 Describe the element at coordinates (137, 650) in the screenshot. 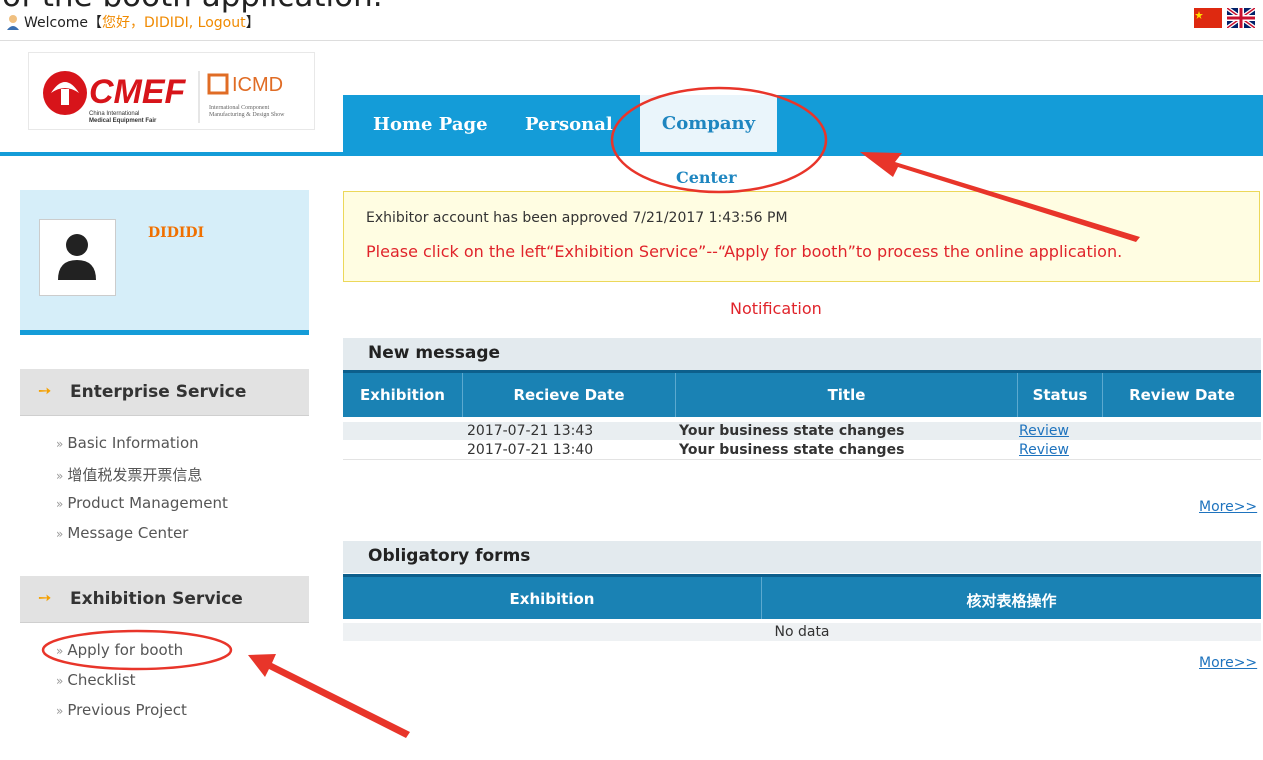

I see `apply-booth-highlight-circle` at that location.